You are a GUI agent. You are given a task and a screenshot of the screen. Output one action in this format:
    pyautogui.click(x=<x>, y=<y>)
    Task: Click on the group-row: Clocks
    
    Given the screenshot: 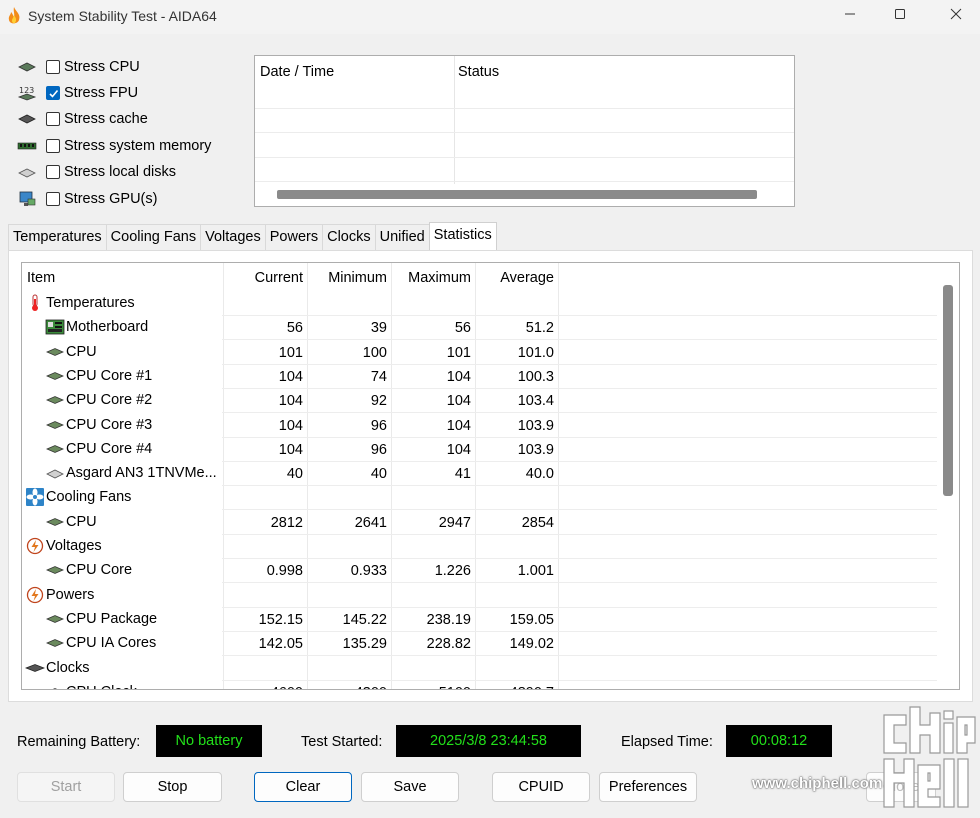 What is the action you would take?
    pyautogui.click(x=479, y=669)
    